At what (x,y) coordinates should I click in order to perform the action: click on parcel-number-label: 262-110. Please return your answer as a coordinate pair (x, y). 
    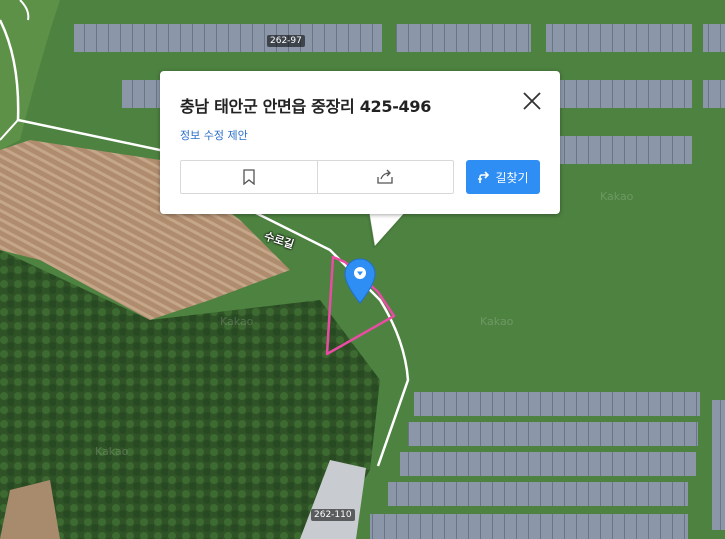
    Looking at the image, I should click on (333, 515).